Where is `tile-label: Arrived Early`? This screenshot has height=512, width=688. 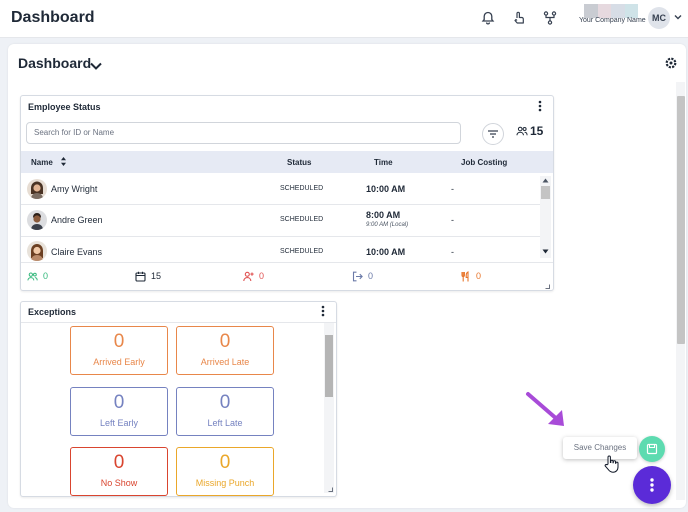 tile-label: Arrived Early is located at coordinates (119, 362).